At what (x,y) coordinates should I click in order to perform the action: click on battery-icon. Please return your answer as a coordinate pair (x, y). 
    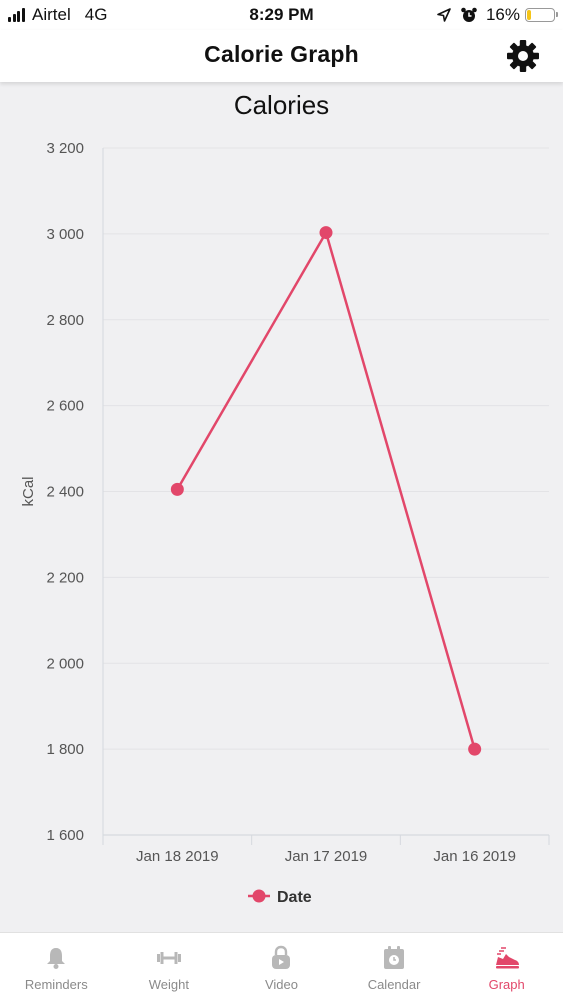
    Looking at the image, I should click on (541, 15).